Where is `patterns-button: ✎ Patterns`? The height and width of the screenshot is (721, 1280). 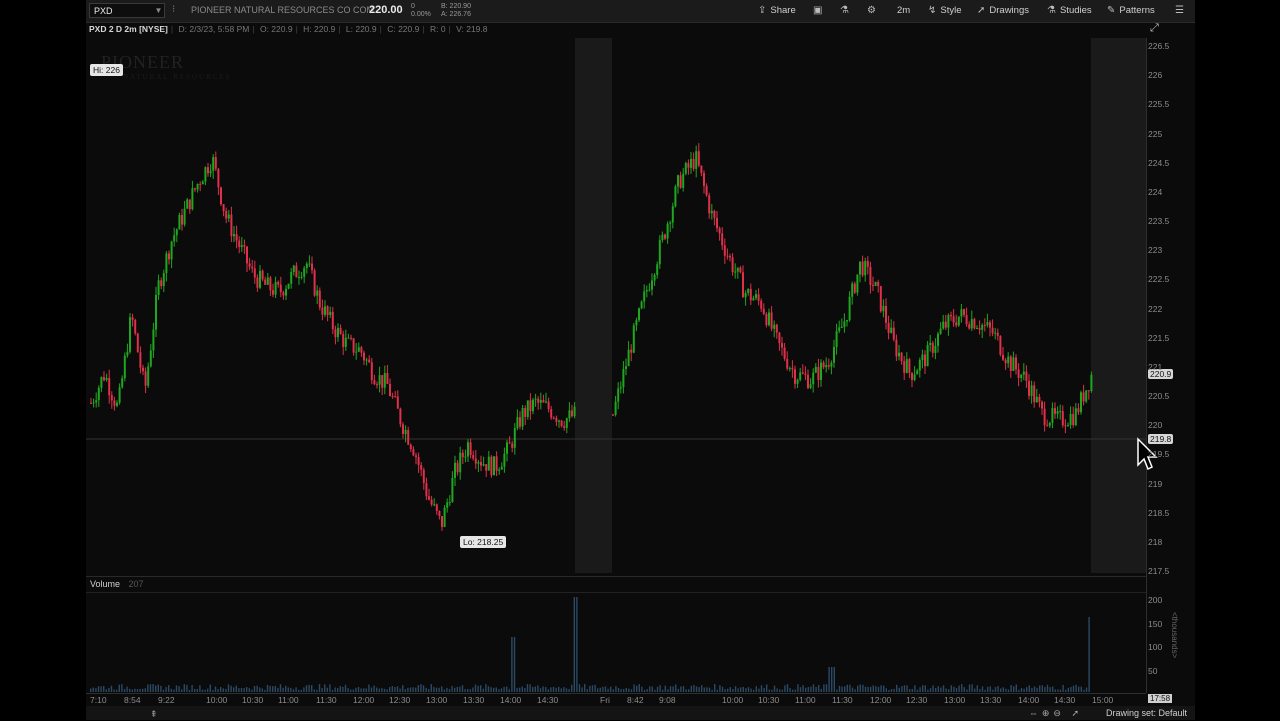 patterns-button: ✎ Patterns is located at coordinates (1131, 11).